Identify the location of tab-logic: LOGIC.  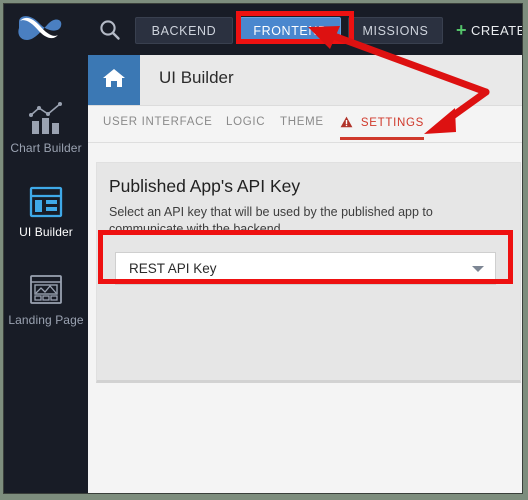
(245, 122).